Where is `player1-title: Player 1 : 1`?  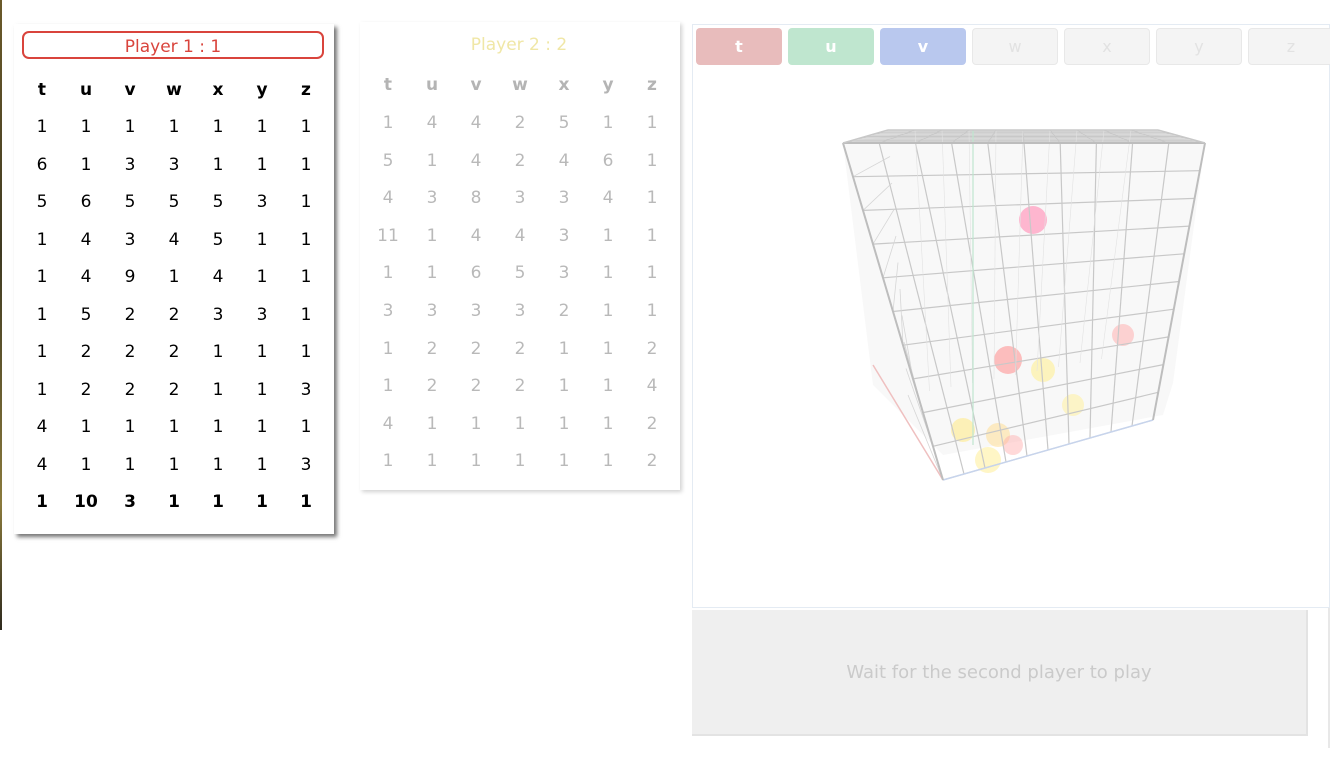
player1-title: Player 1 : 1 is located at coordinates (173, 45).